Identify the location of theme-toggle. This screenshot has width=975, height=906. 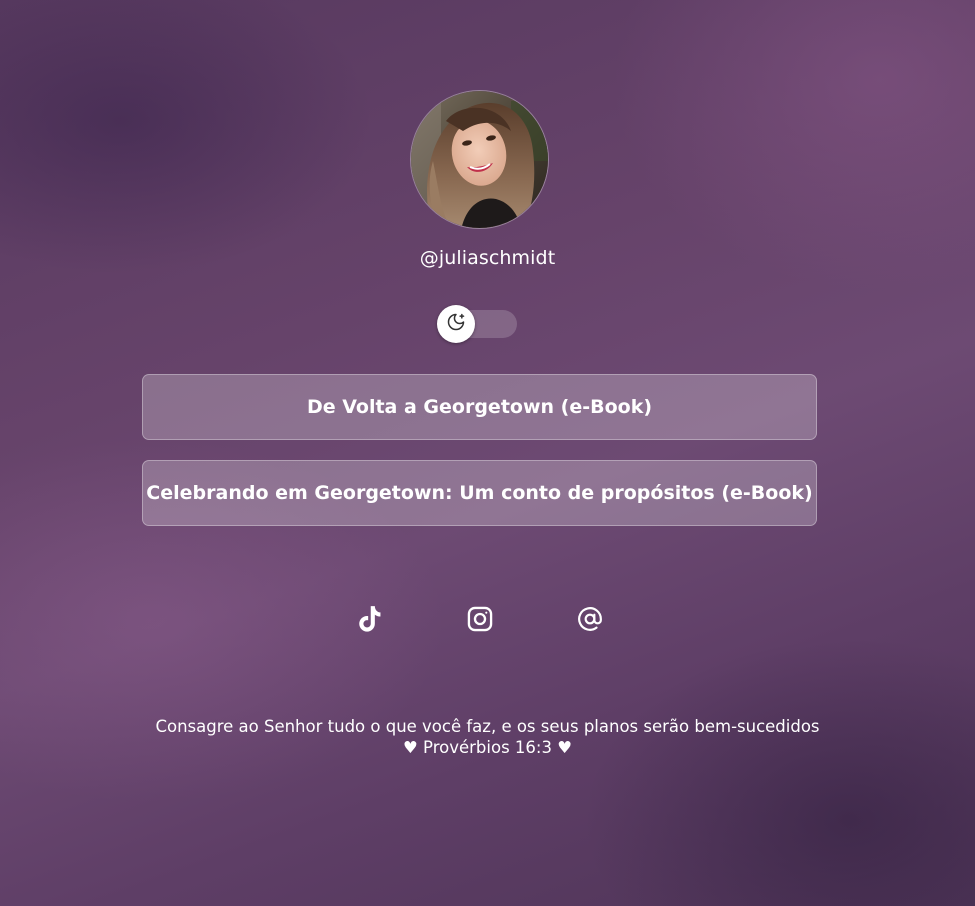
(477, 324).